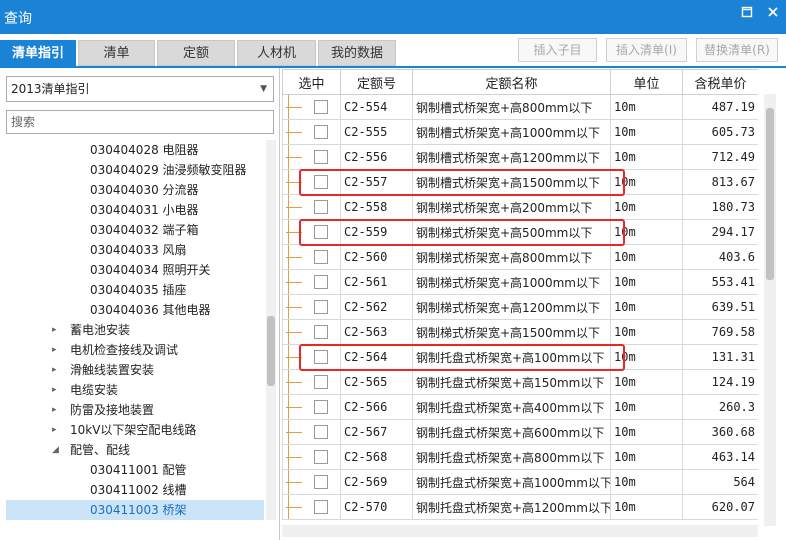  I want to click on highlight-box, so click(461, 232).